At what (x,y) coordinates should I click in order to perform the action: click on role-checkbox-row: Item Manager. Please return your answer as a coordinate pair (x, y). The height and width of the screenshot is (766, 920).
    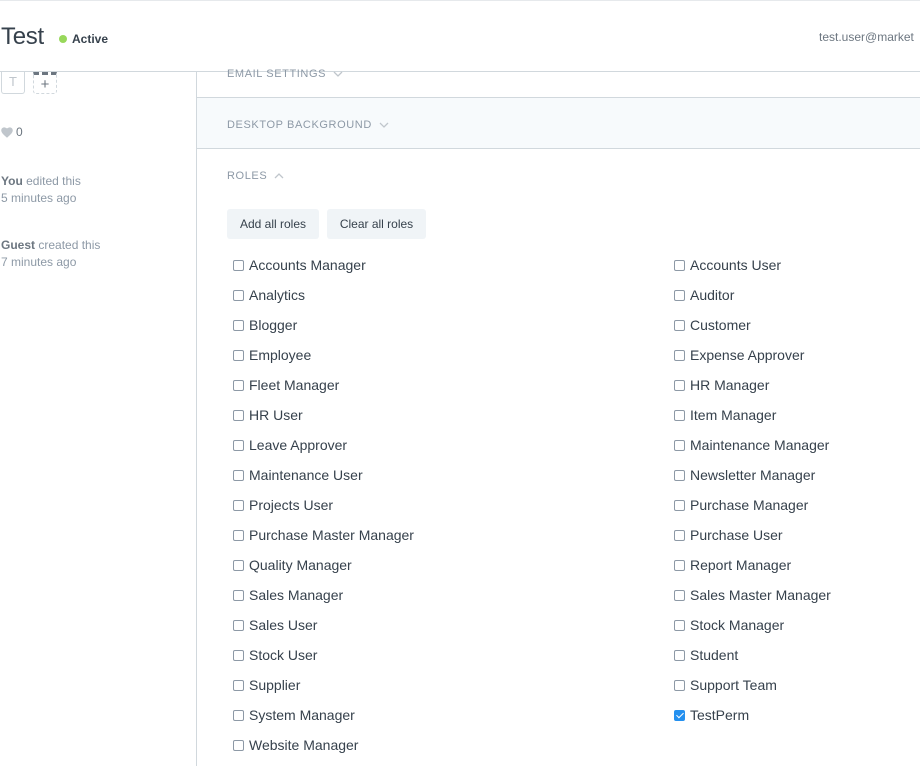
    Looking at the image, I should click on (725, 415).